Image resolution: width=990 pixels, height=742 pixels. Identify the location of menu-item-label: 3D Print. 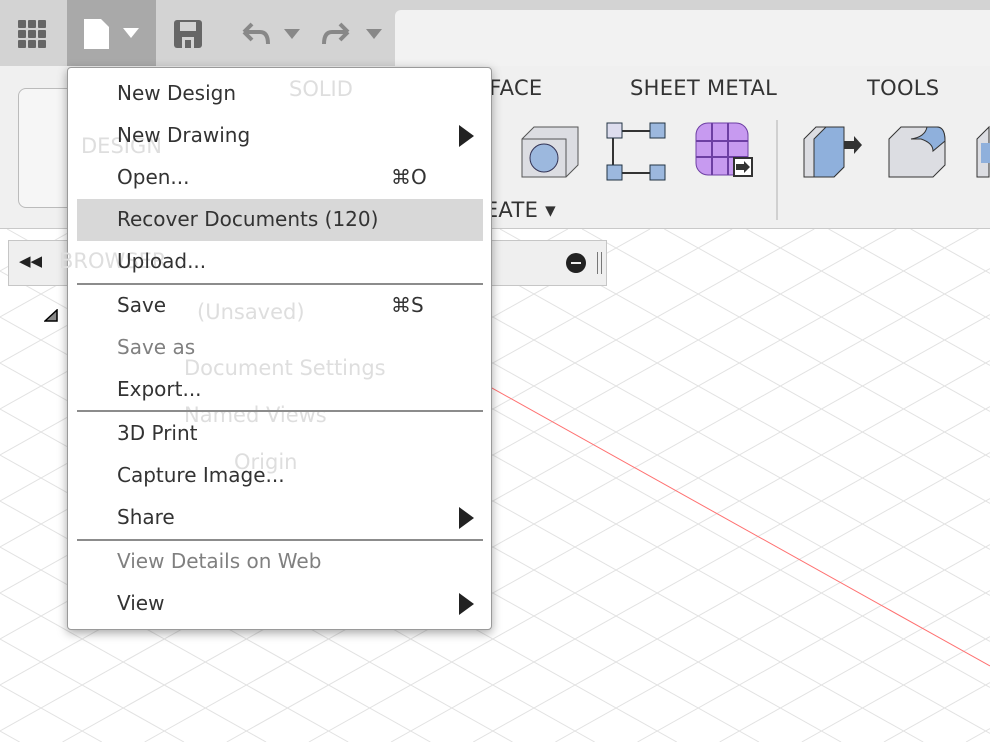
(157, 433).